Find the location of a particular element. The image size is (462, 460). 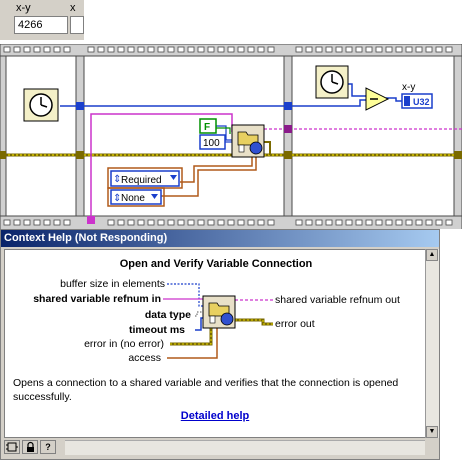

ring-required: ⇕ Required is located at coordinates (145, 178).